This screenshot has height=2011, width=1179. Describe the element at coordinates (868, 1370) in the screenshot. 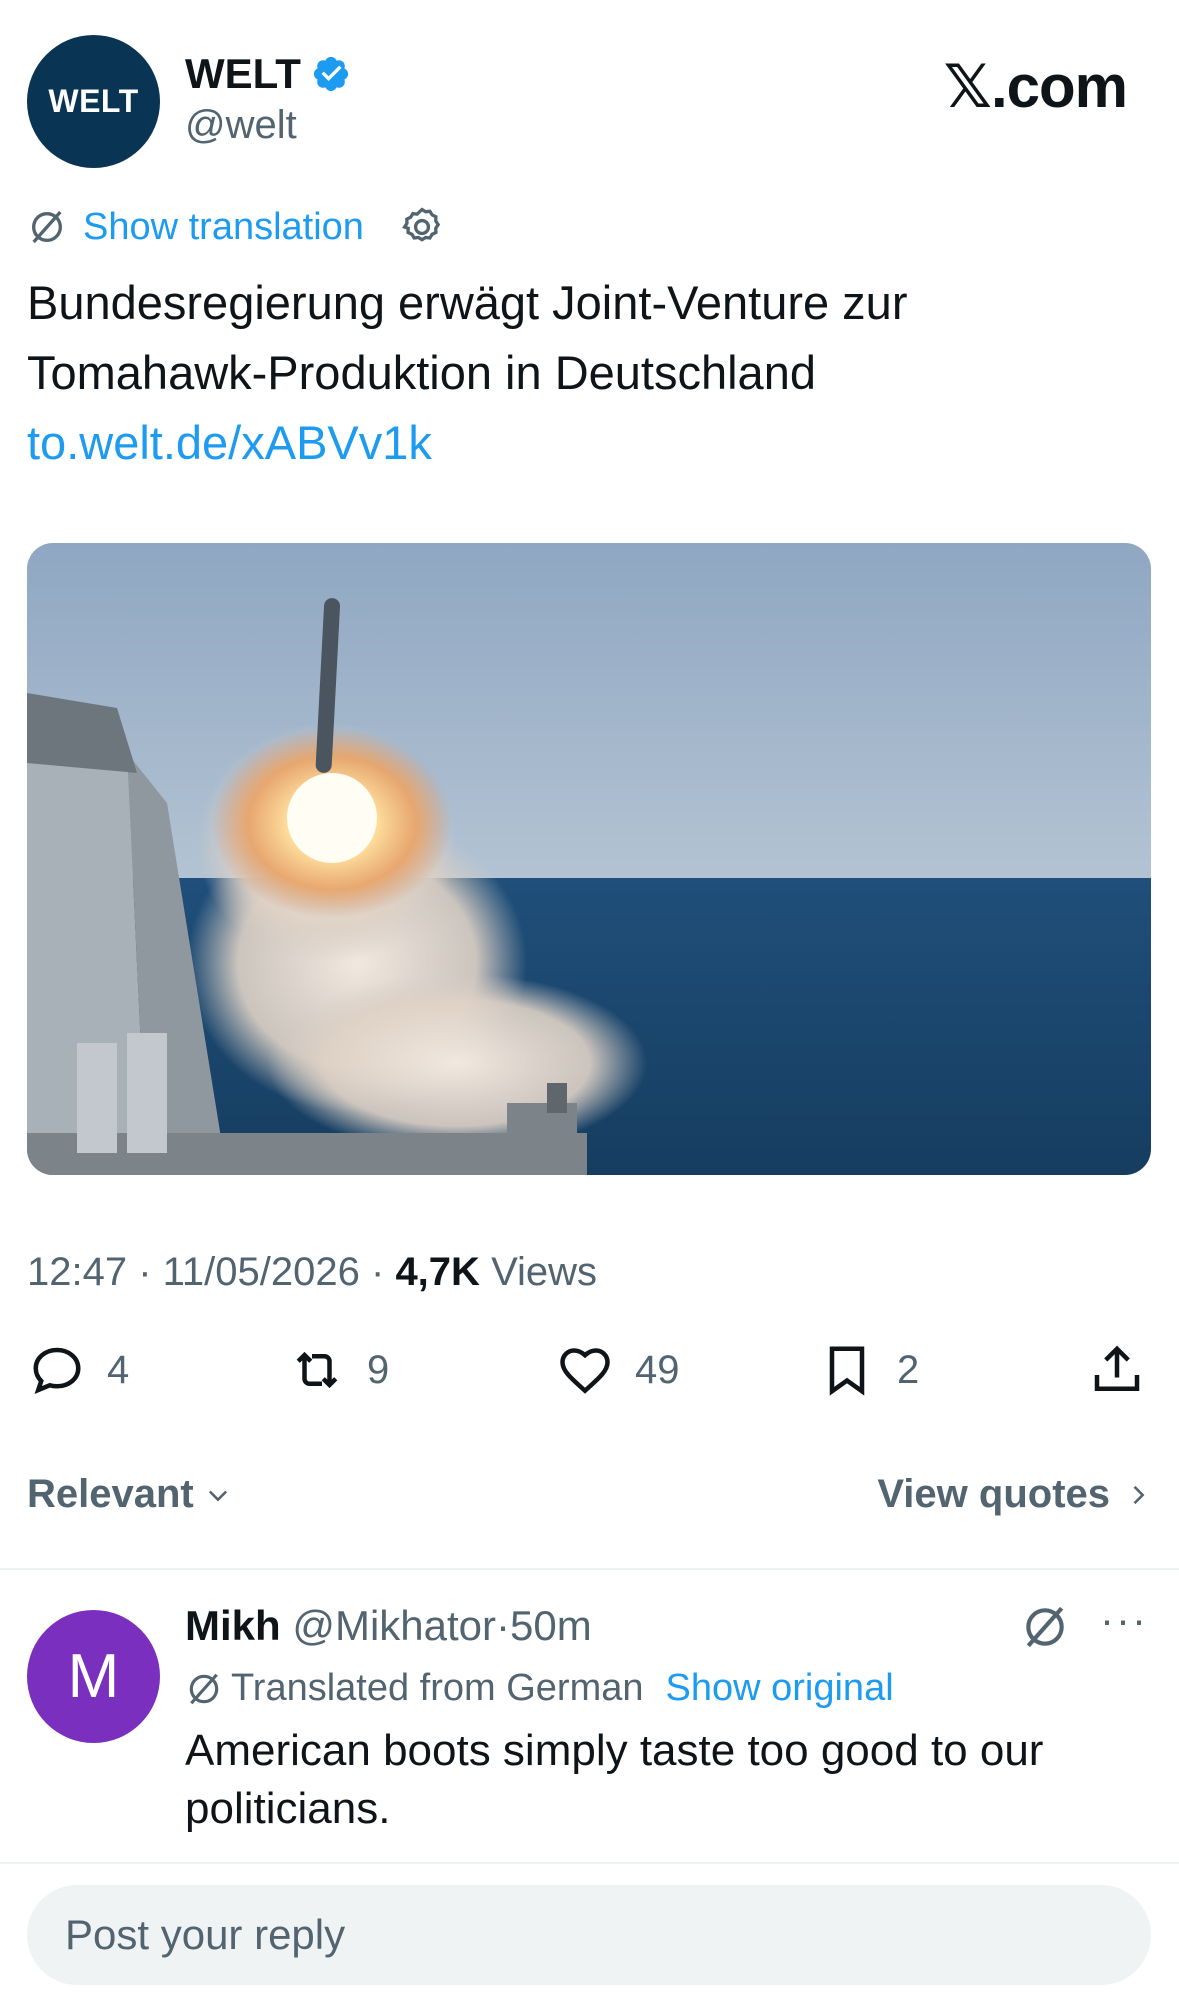

I see `bookmark-button: 2` at that location.